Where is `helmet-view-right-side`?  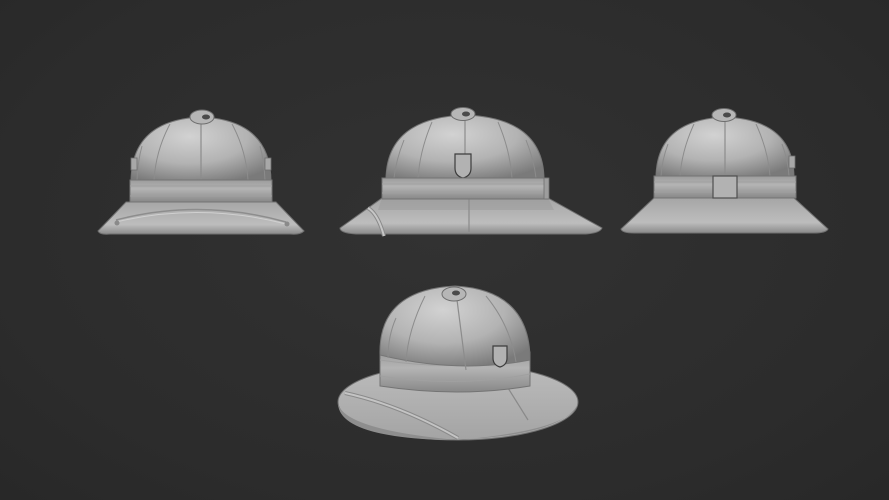
helmet-view-right-side is located at coordinates (724, 171).